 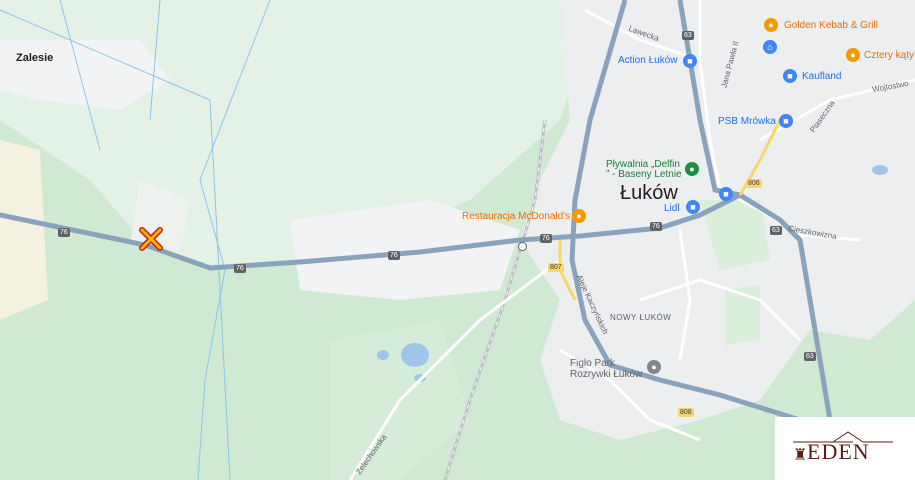 I want to click on poi-label: Action Łuków, so click(x=647, y=60).